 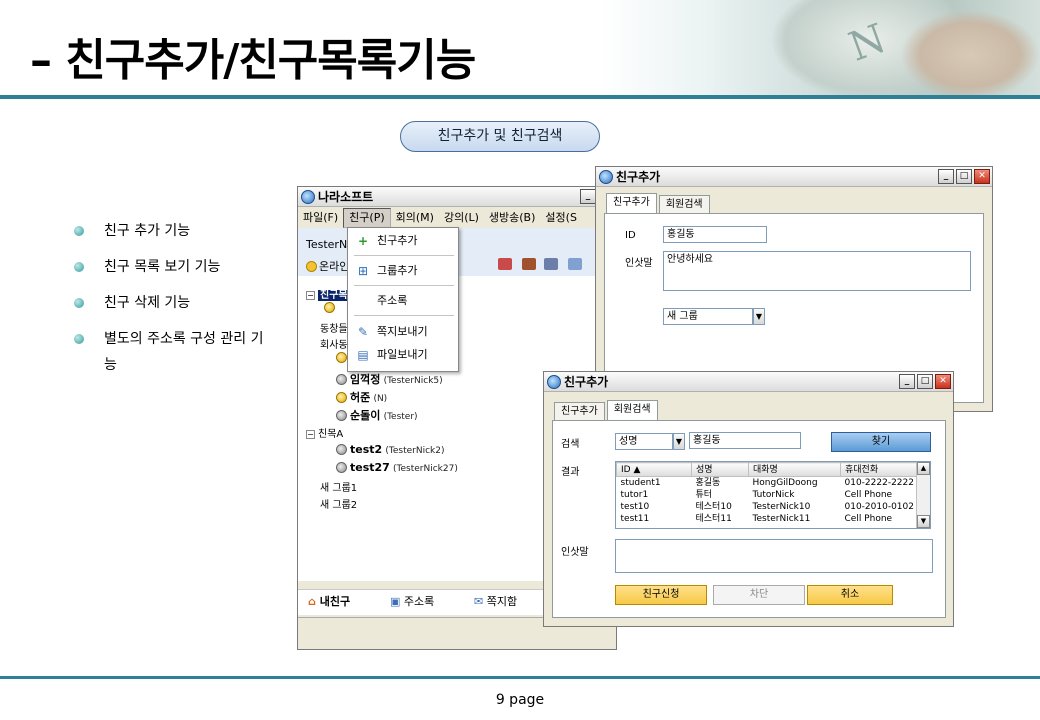 What do you see at coordinates (923, 468) in the screenshot?
I see `scroll-up-icon: ▲` at bounding box center [923, 468].